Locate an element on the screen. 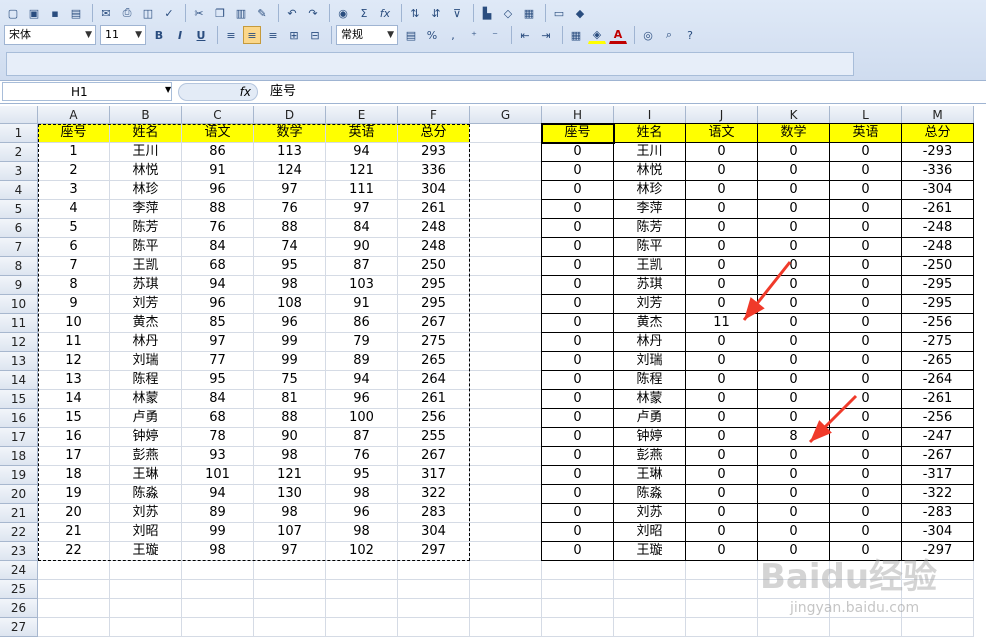 Image resolution: width=986 pixels, height=640 pixels. table_left-data-cell: 94 is located at coordinates (218, 285).